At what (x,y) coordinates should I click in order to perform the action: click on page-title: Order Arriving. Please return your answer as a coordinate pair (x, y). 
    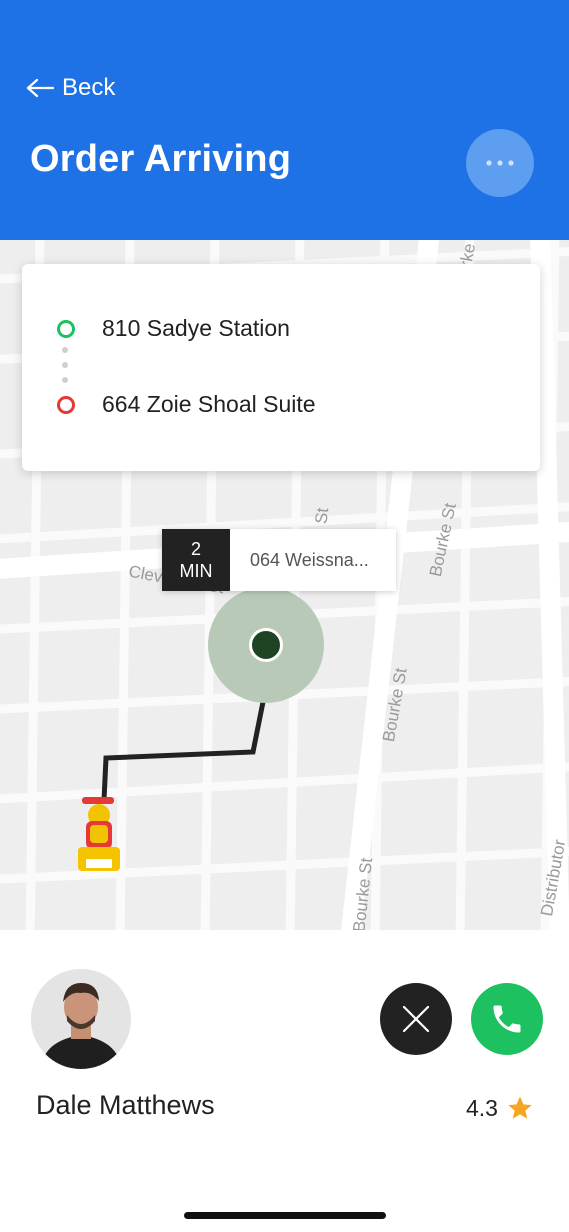
    Looking at the image, I should click on (161, 159).